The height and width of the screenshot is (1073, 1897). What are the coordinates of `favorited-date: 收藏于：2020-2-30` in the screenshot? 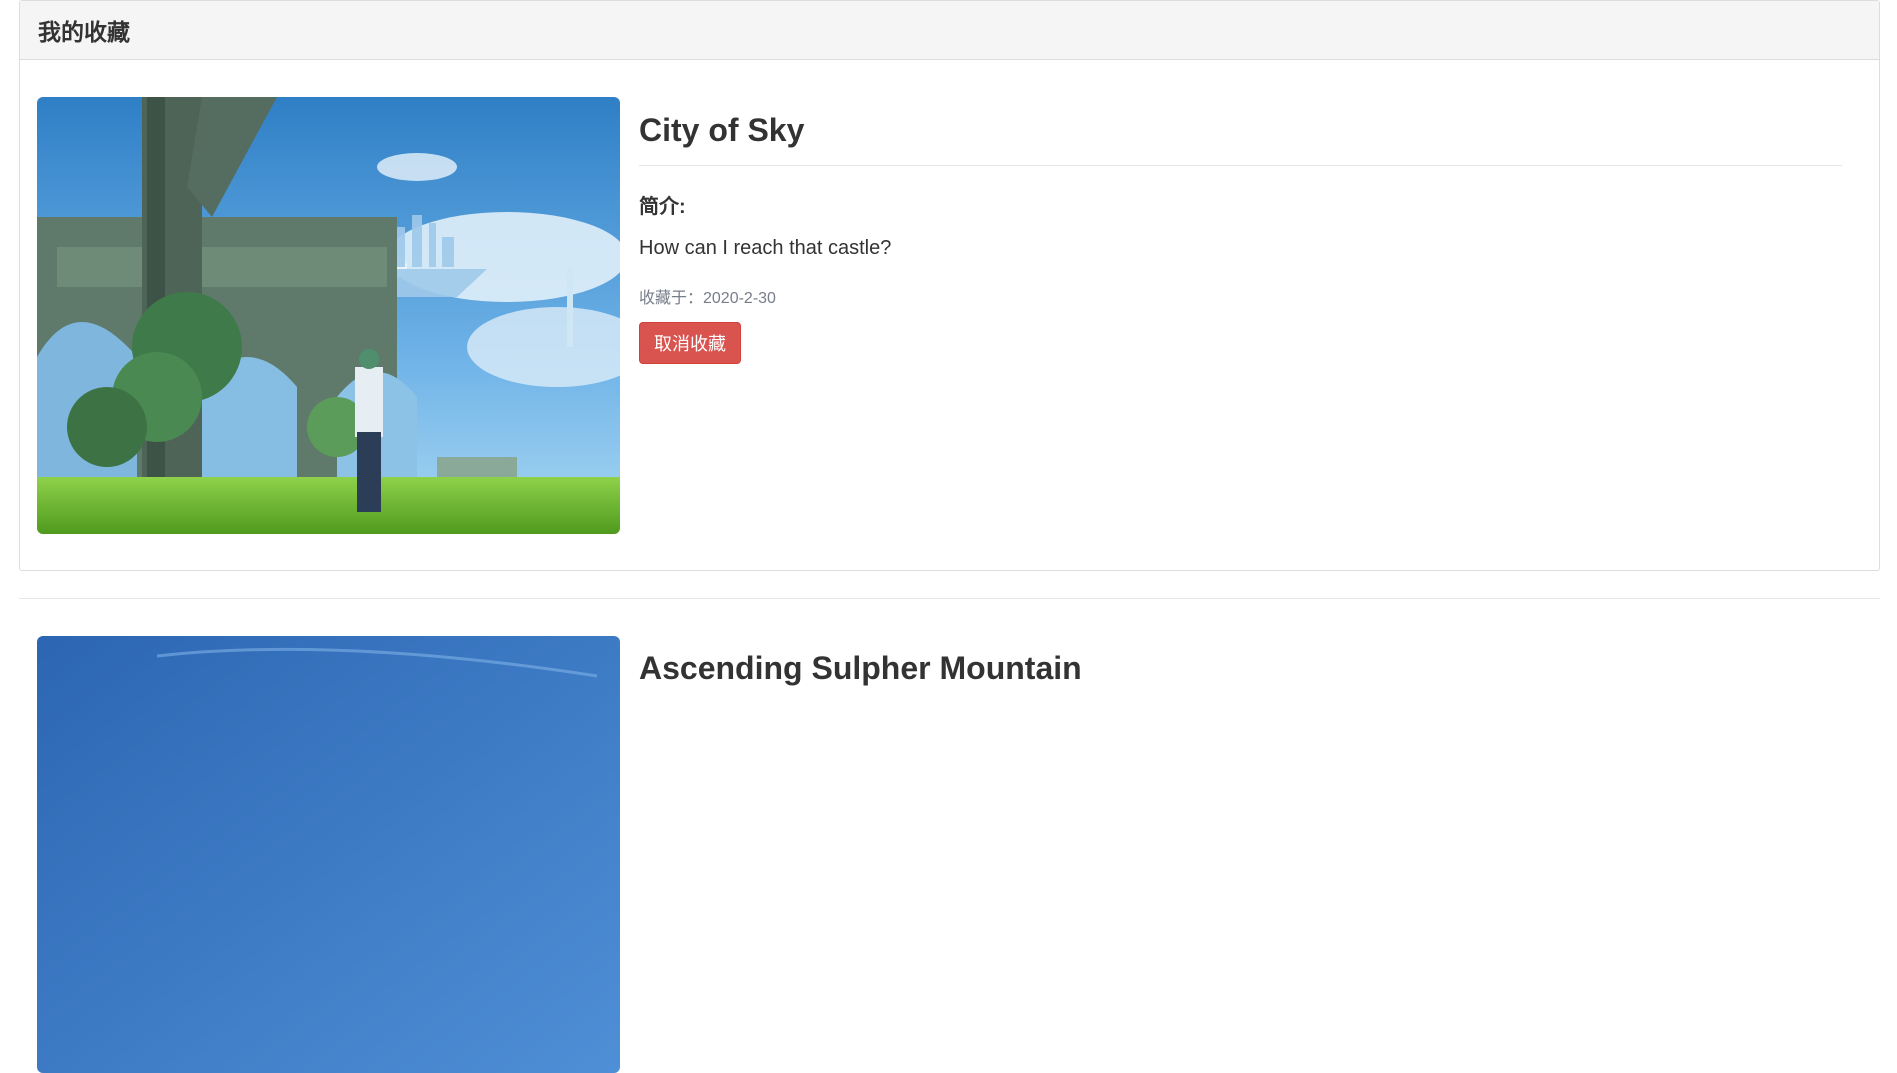 It's located at (707, 298).